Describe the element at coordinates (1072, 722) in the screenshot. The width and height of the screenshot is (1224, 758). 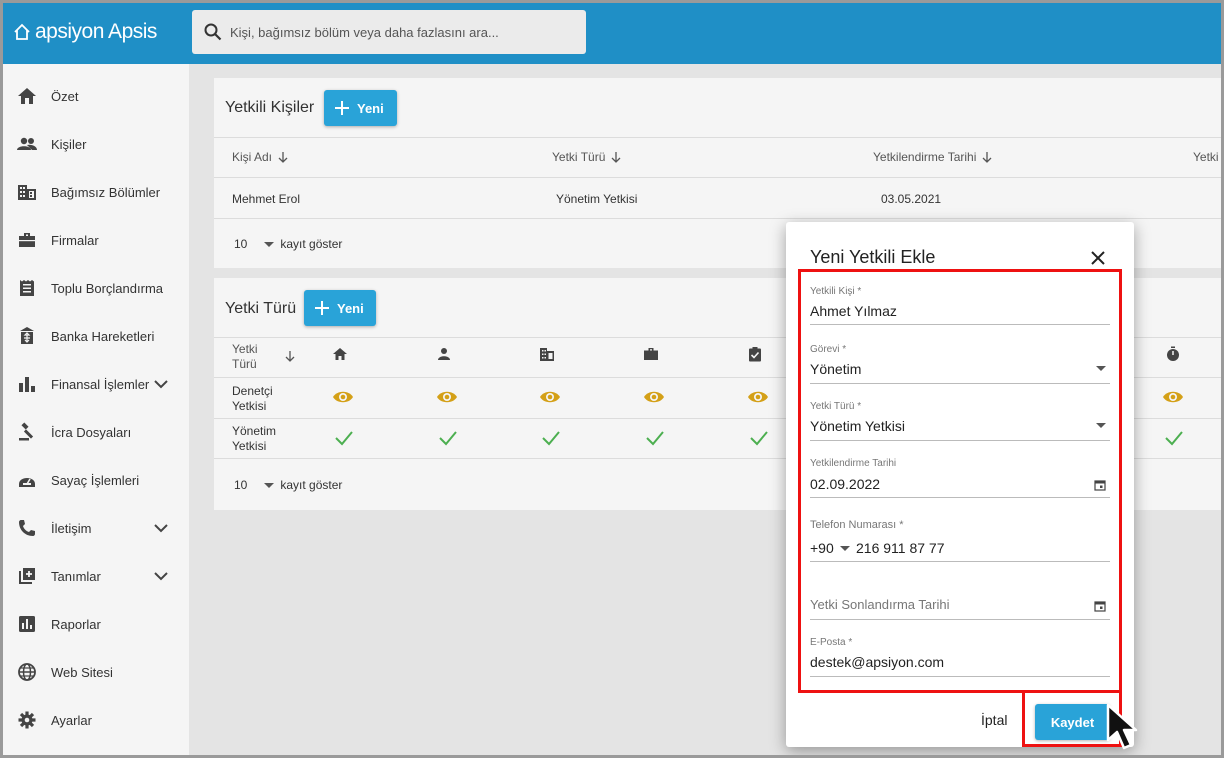
I see `save-button: Kaydet` at that location.